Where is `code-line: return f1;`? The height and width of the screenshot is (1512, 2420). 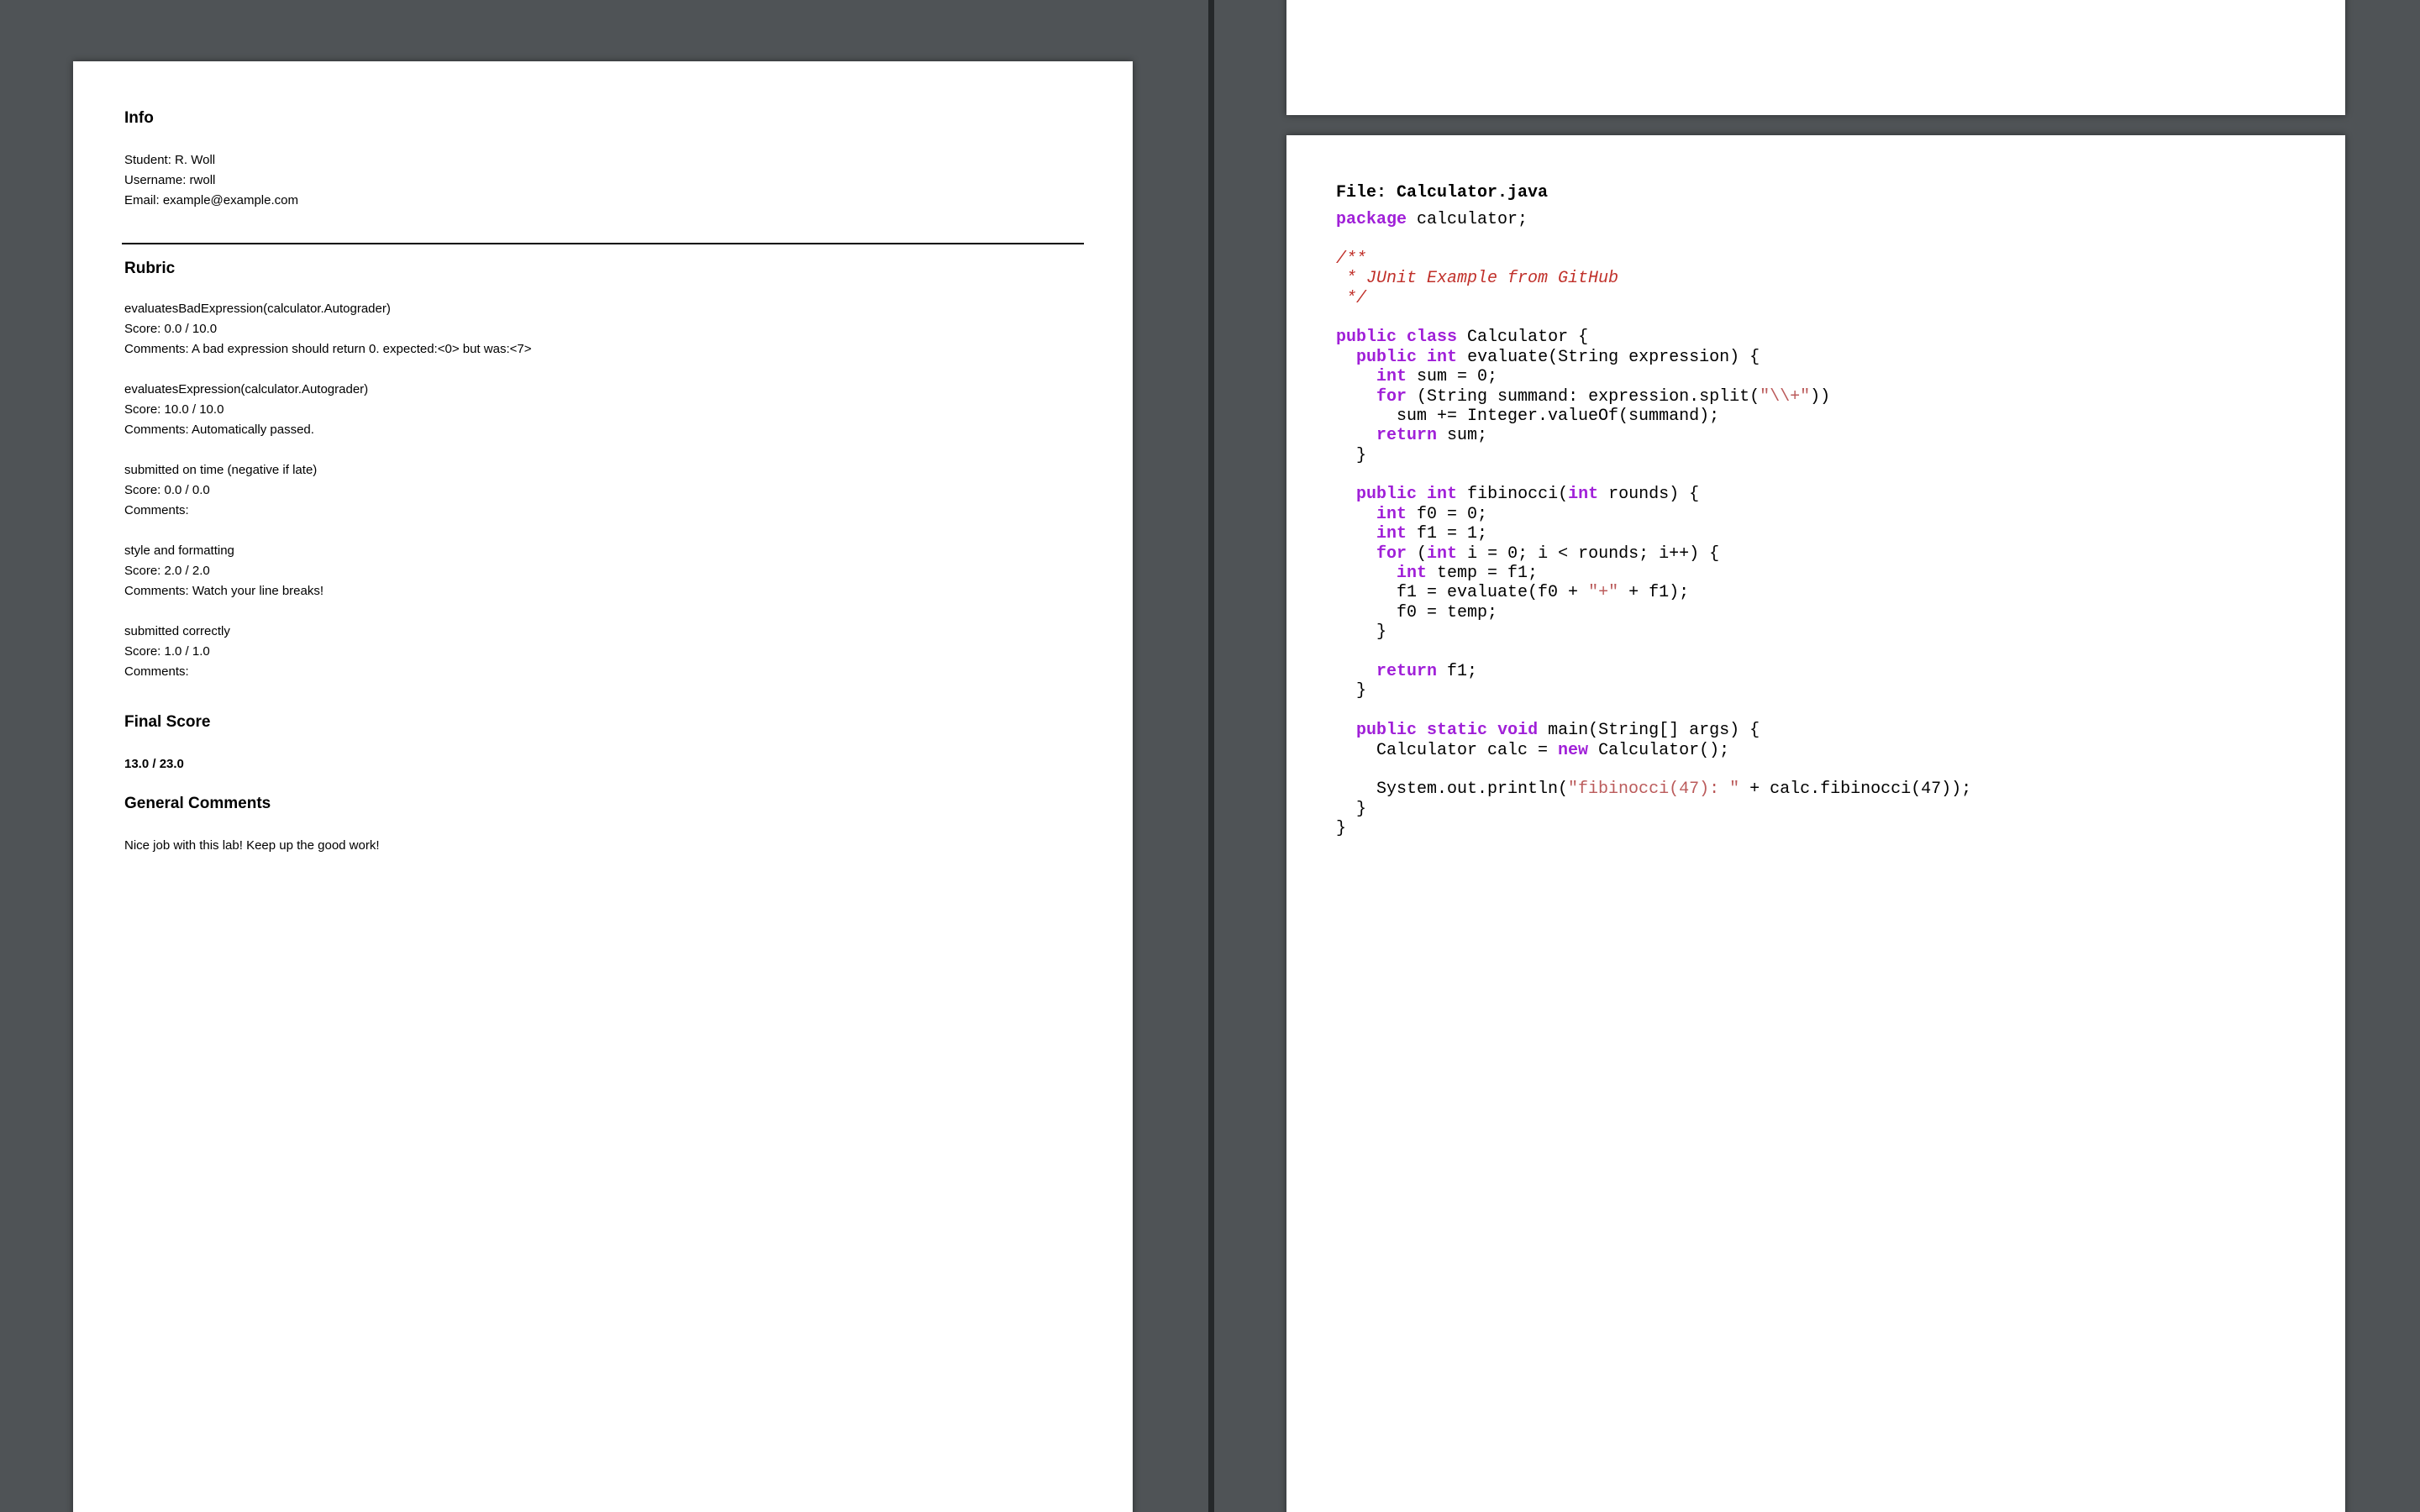
code-line: return f1; is located at coordinates (1832, 671).